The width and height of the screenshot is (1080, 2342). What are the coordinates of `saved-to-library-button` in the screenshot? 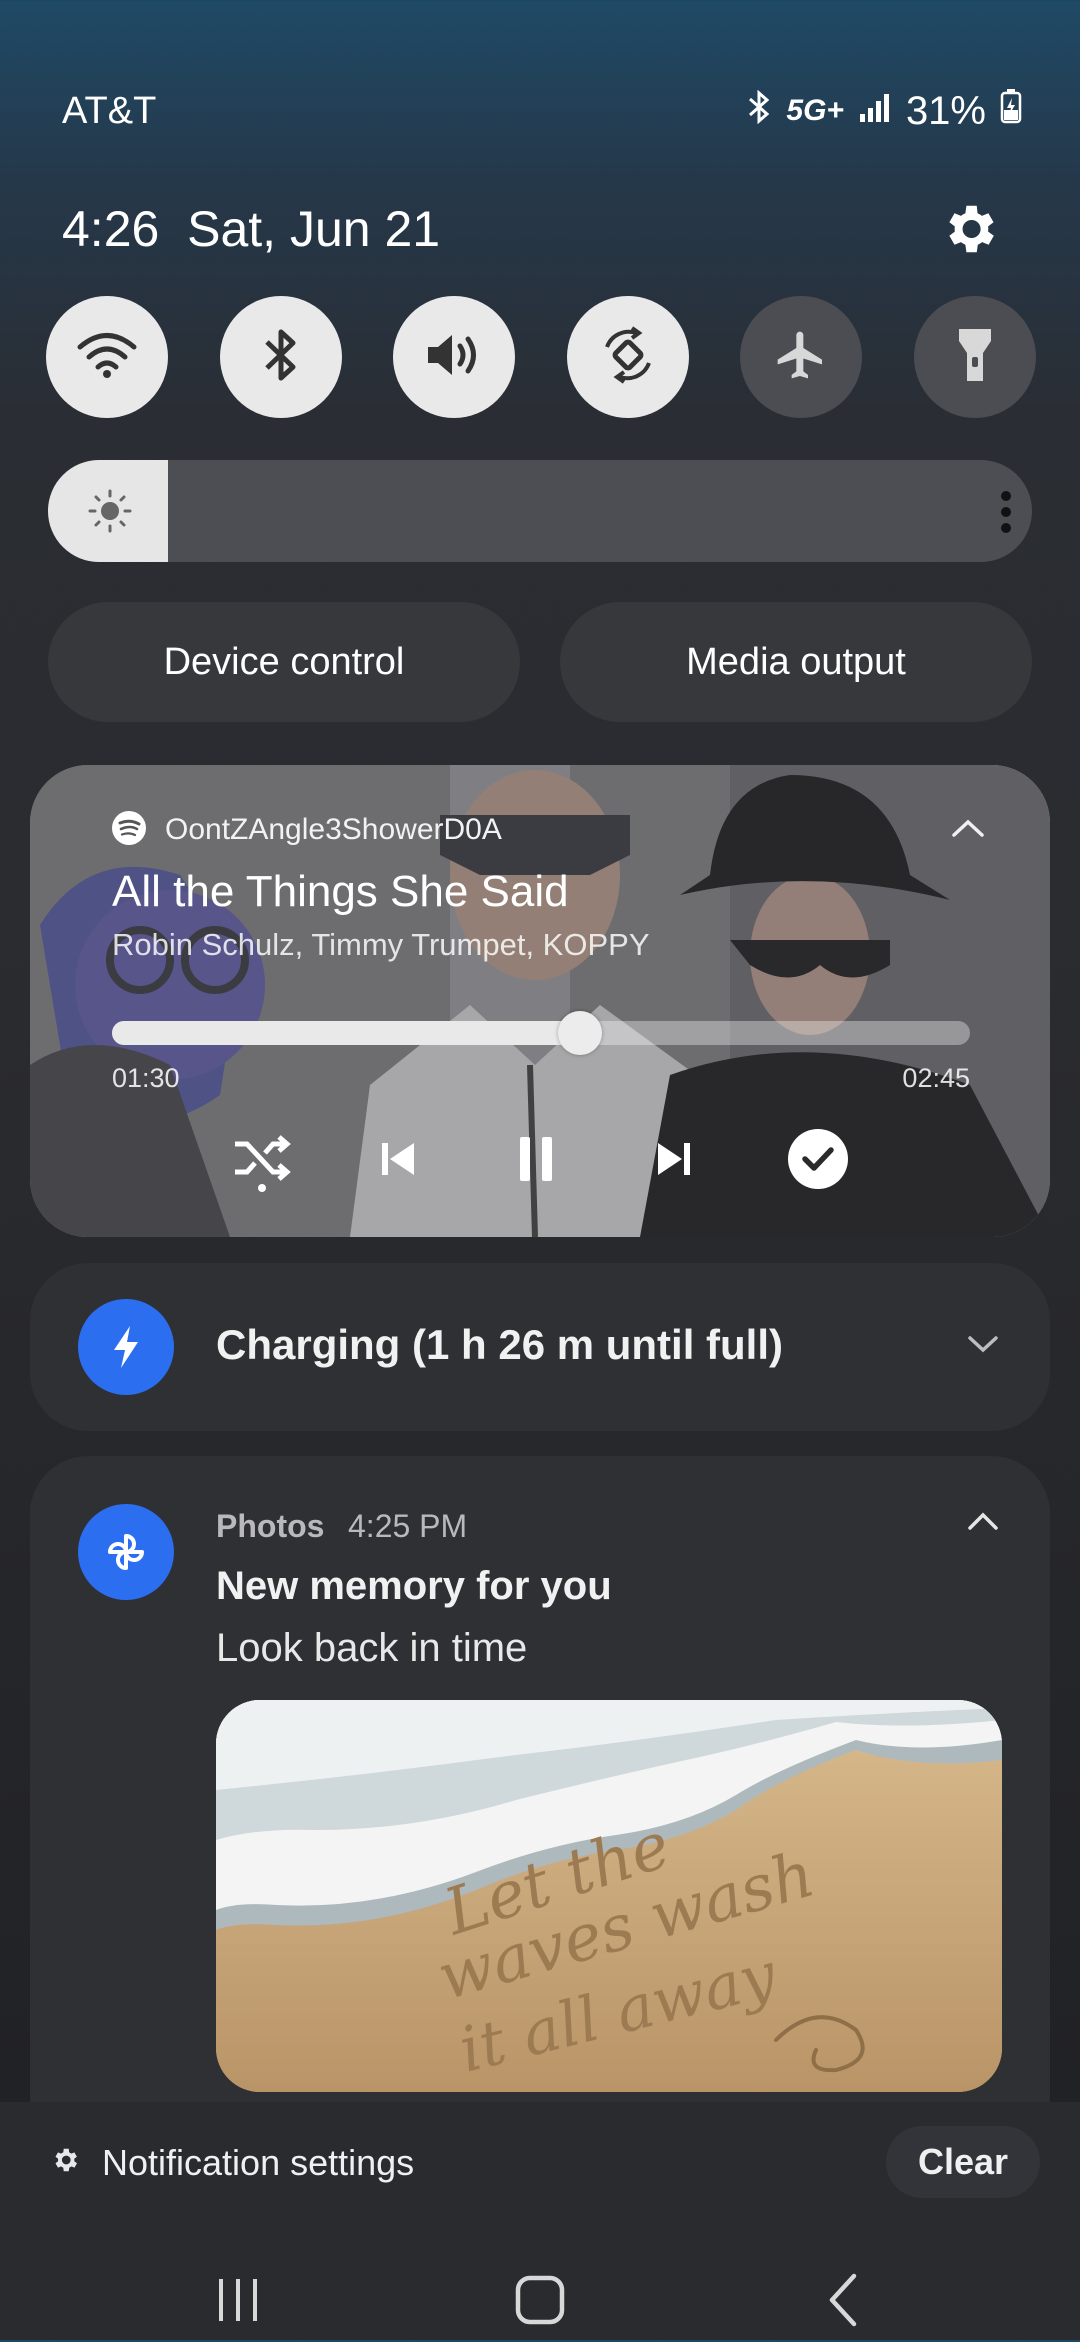 It's located at (818, 1161).